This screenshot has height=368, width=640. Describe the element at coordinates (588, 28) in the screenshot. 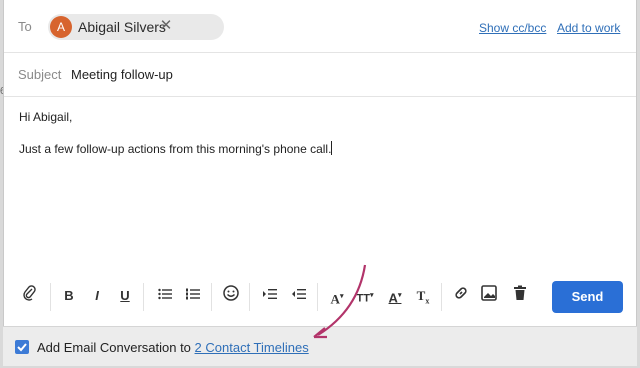

I see `add-to-work-link: Add to work` at that location.